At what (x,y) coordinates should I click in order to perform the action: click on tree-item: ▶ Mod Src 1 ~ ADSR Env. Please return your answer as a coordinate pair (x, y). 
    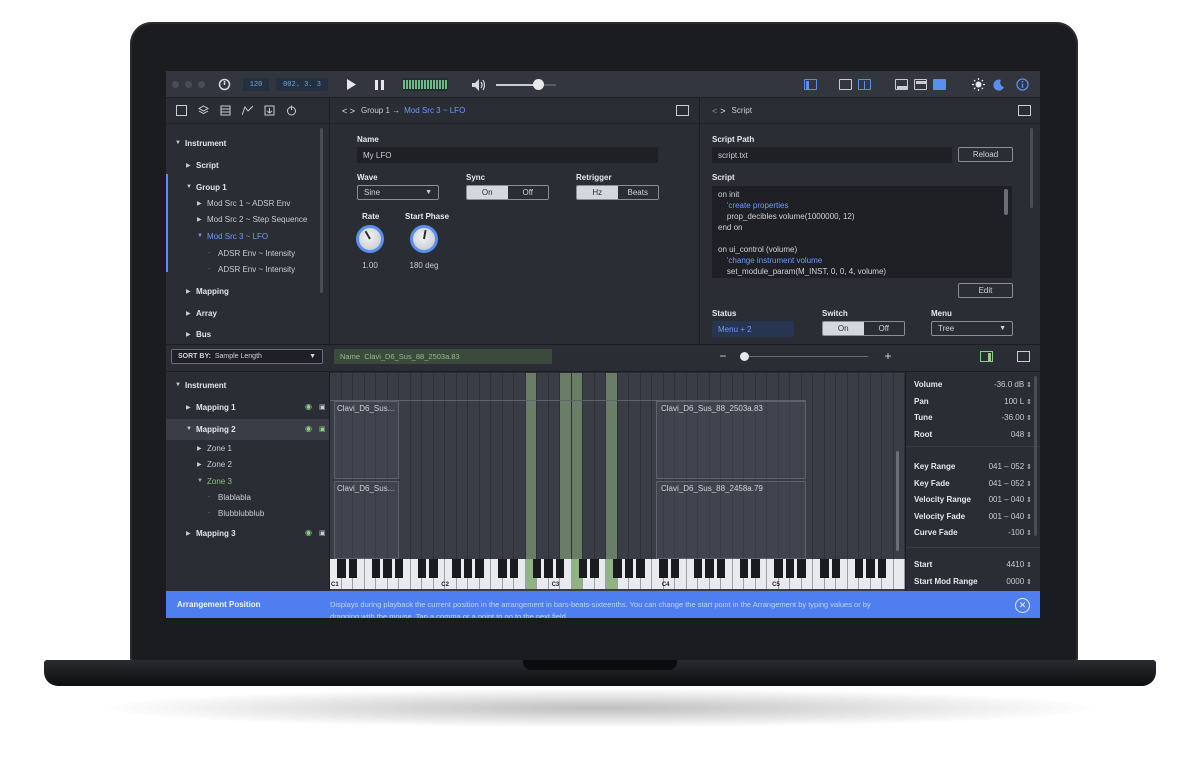
    Looking at the image, I should click on (243, 203).